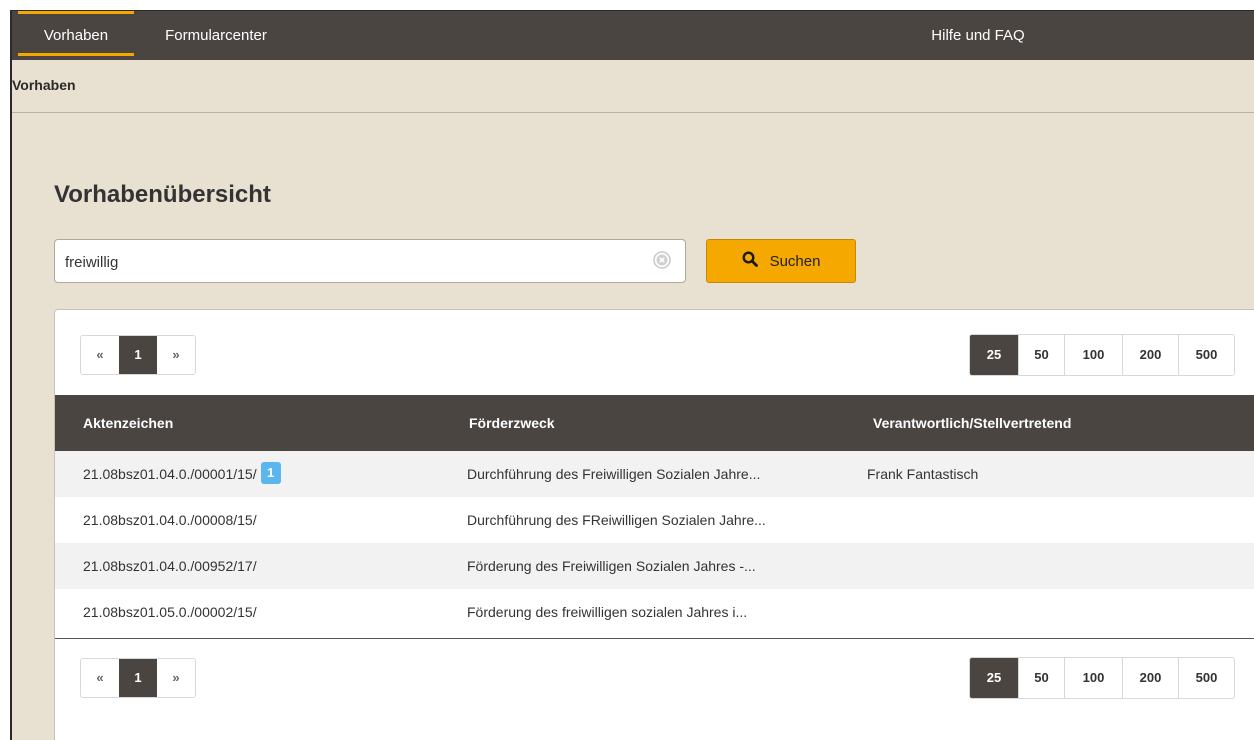 The image size is (1254, 740). Describe the element at coordinates (170, 612) in the screenshot. I see `cell-aktenzeichen: 21.08bsz01.05.0./00002/15/` at that location.